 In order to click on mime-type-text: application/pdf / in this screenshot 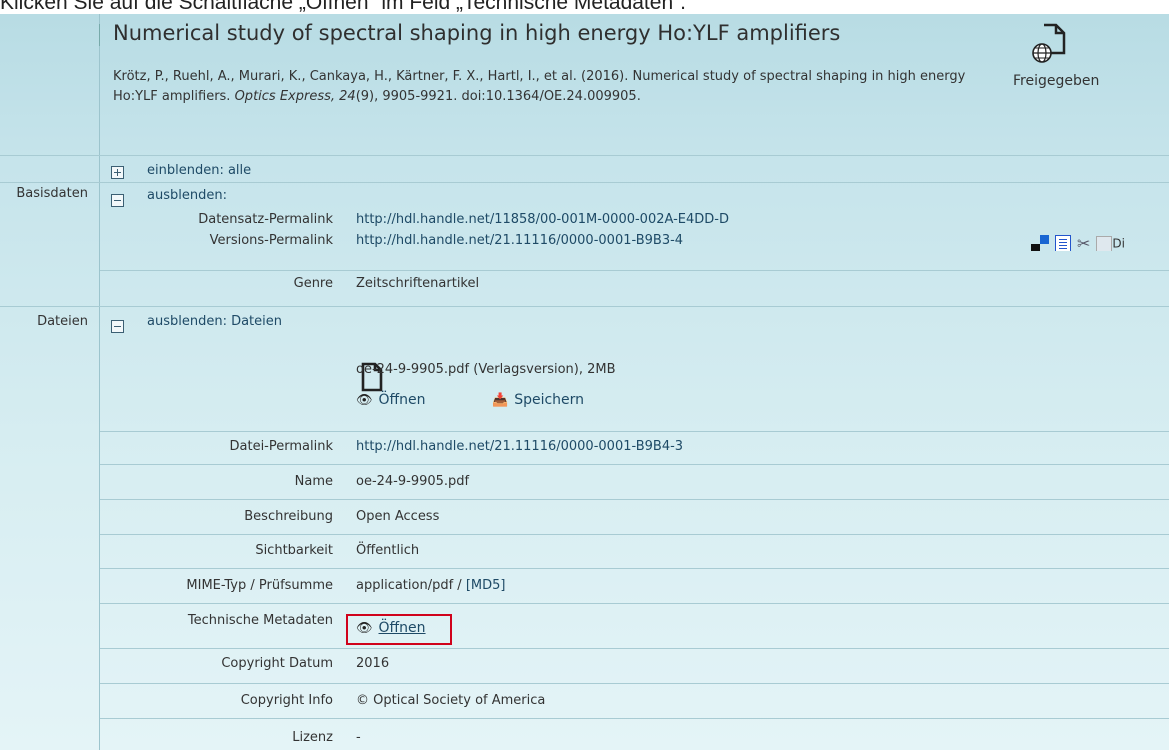, I will do `click(411, 585)`.